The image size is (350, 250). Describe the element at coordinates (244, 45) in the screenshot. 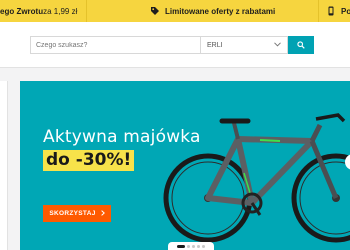

I see `search-scope-select: ERLI` at that location.